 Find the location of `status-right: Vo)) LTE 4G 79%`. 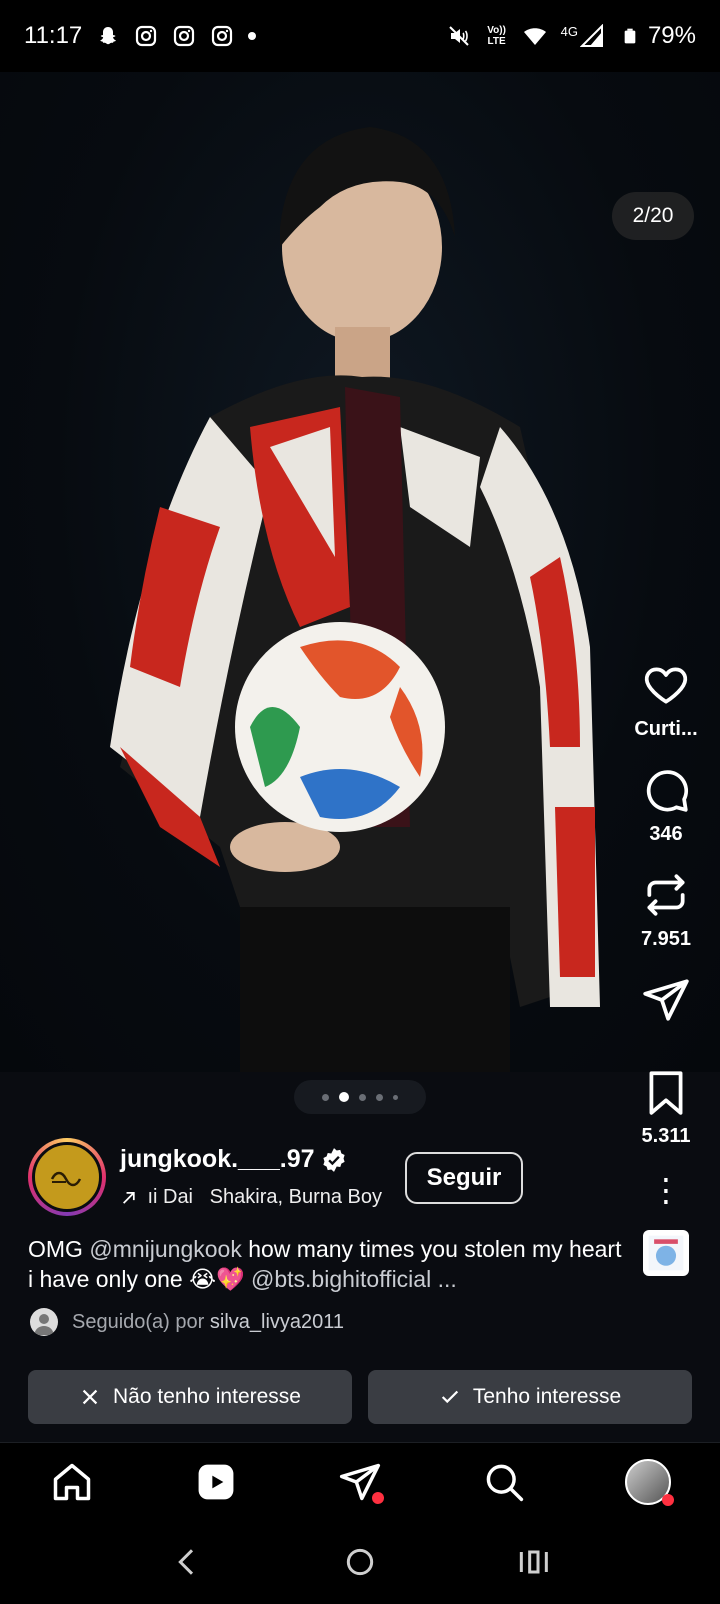

status-right: Vo)) LTE 4G 79% is located at coordinates (571, 36).